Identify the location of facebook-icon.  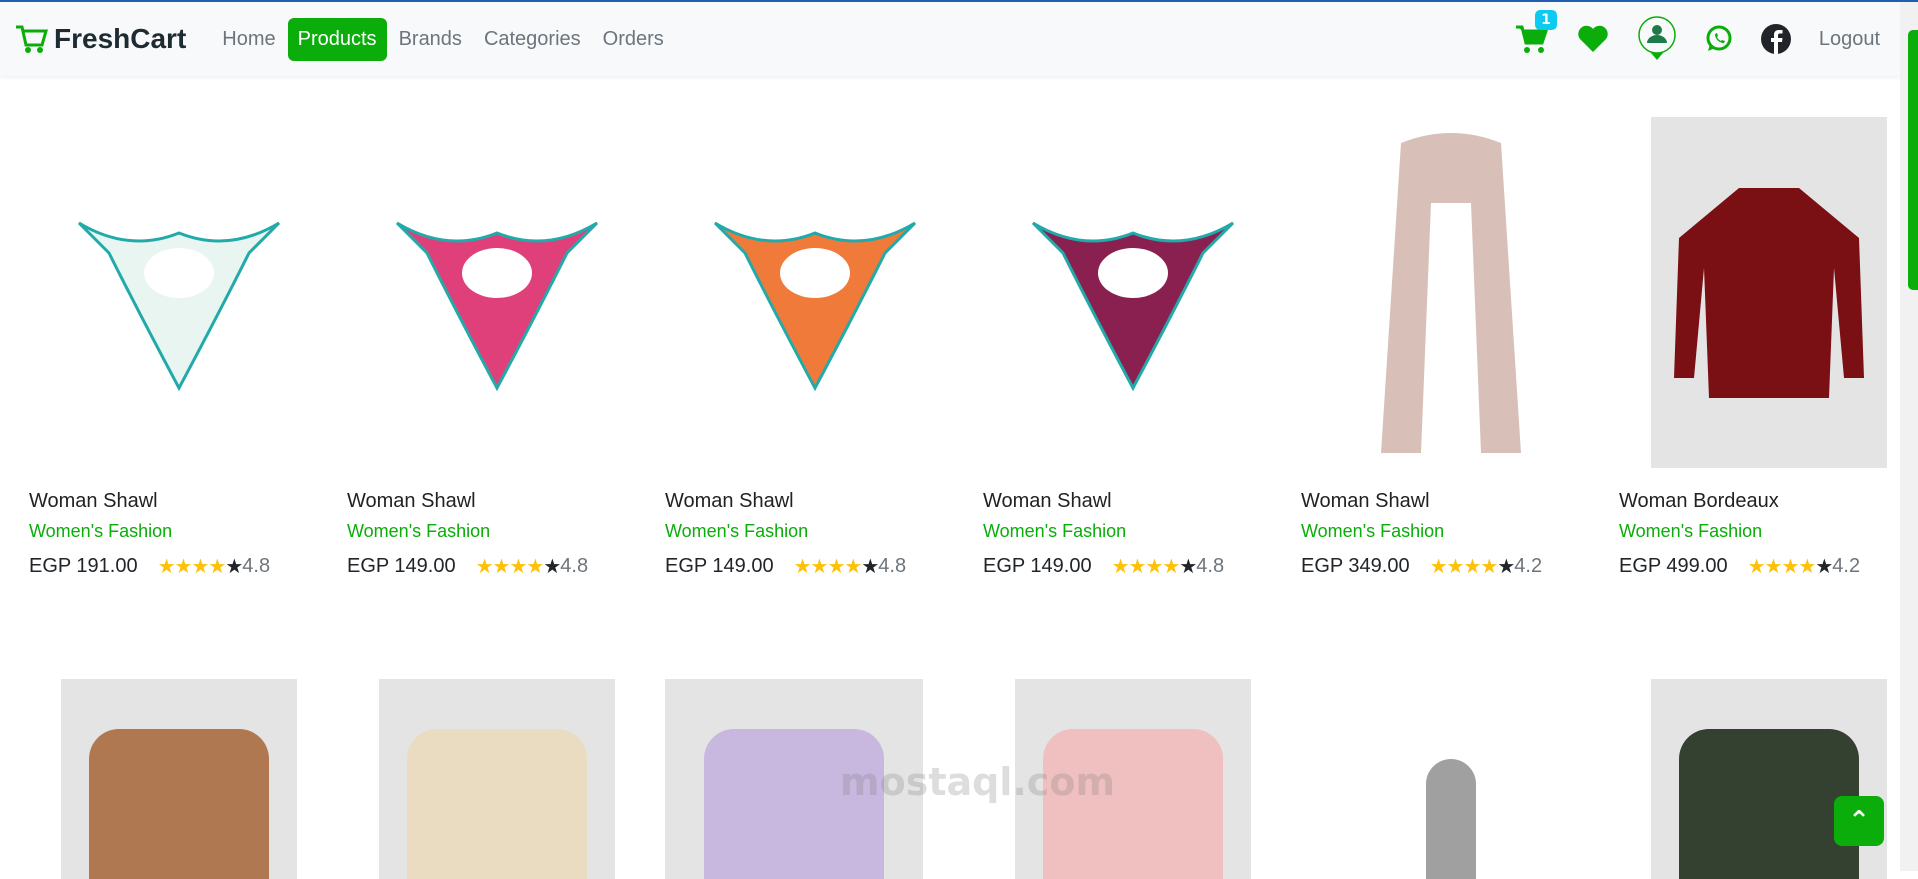
(1775, 39).